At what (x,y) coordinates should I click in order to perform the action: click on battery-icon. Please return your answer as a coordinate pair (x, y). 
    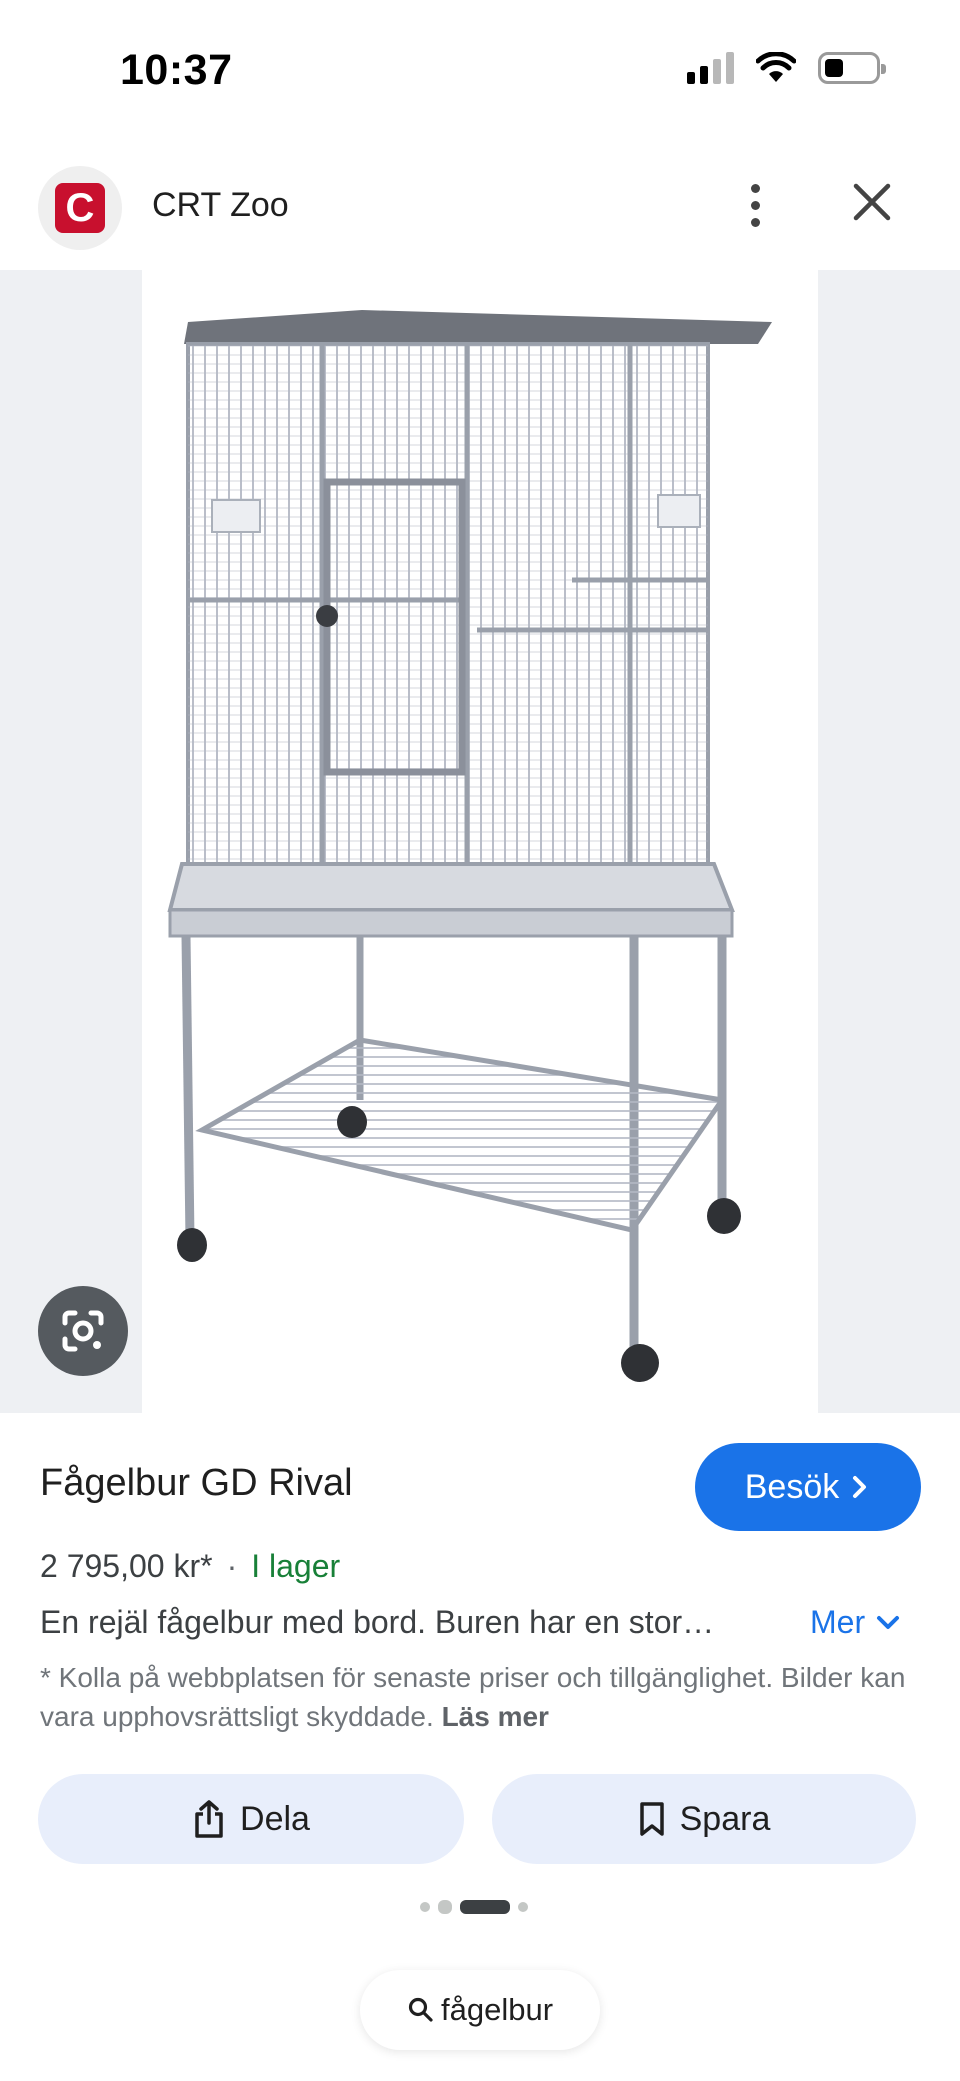
    Looking at the image, I should click on (852, 68).